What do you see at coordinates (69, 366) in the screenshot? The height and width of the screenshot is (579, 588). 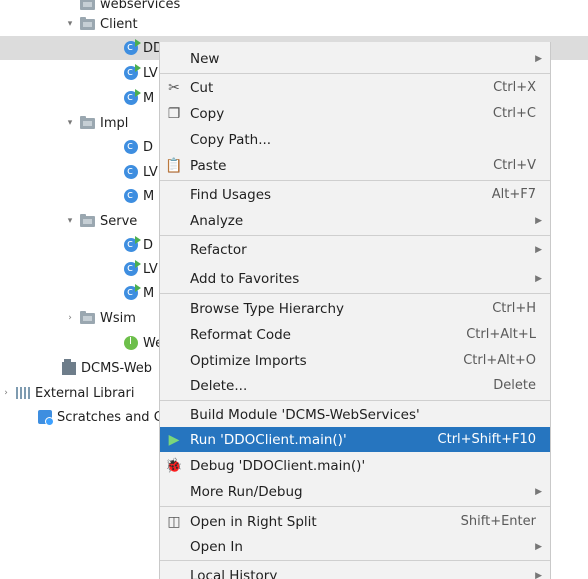 I see `module-icon` at bounding box center [69, 366].